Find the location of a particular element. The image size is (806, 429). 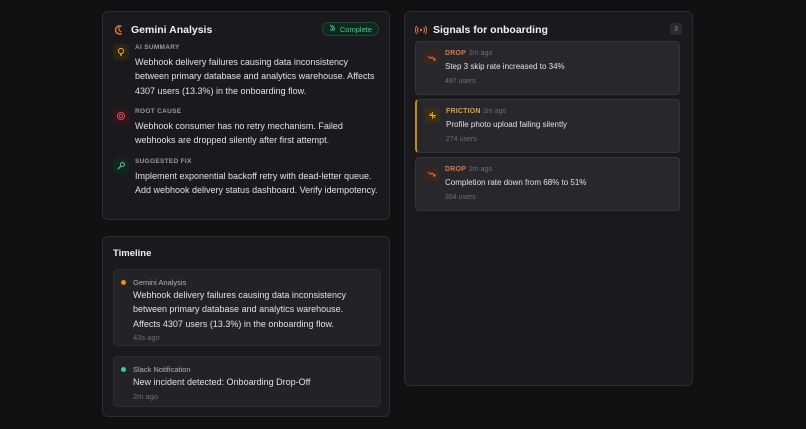

status-badge: Complete is located at coordinates (350, 29).